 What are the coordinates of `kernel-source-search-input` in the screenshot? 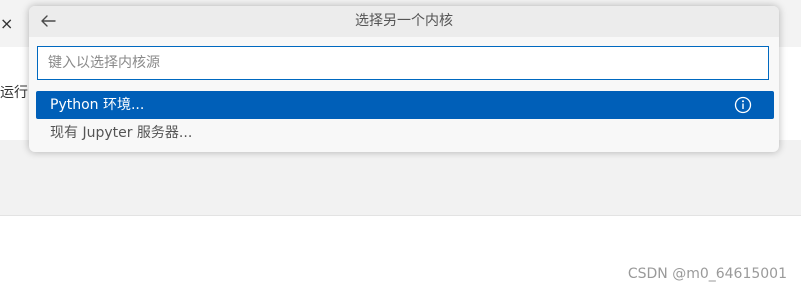 It's located at (403, 63).